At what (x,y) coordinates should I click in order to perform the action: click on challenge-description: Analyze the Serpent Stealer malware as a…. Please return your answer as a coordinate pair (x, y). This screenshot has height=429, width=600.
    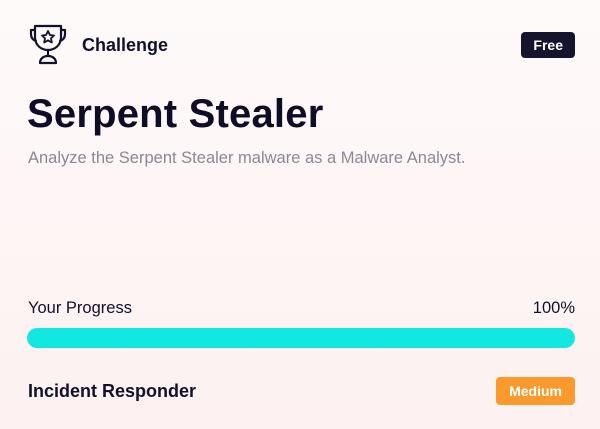
    Looking at the image, I should click on (247, 158).